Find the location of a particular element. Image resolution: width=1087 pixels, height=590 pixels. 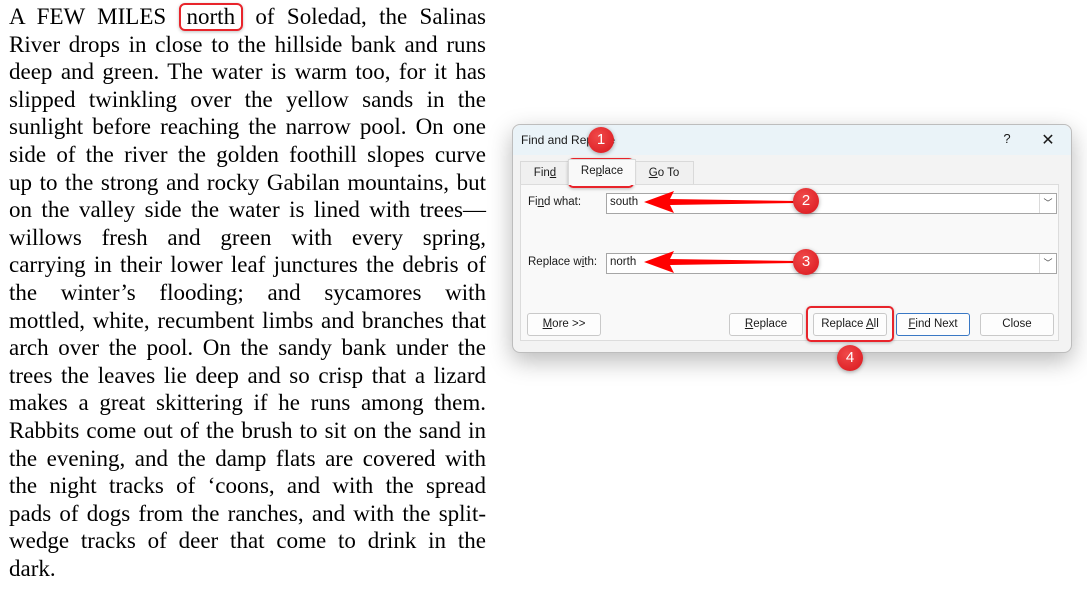

tab-goto: Go To is located at coordinates (664, 173).